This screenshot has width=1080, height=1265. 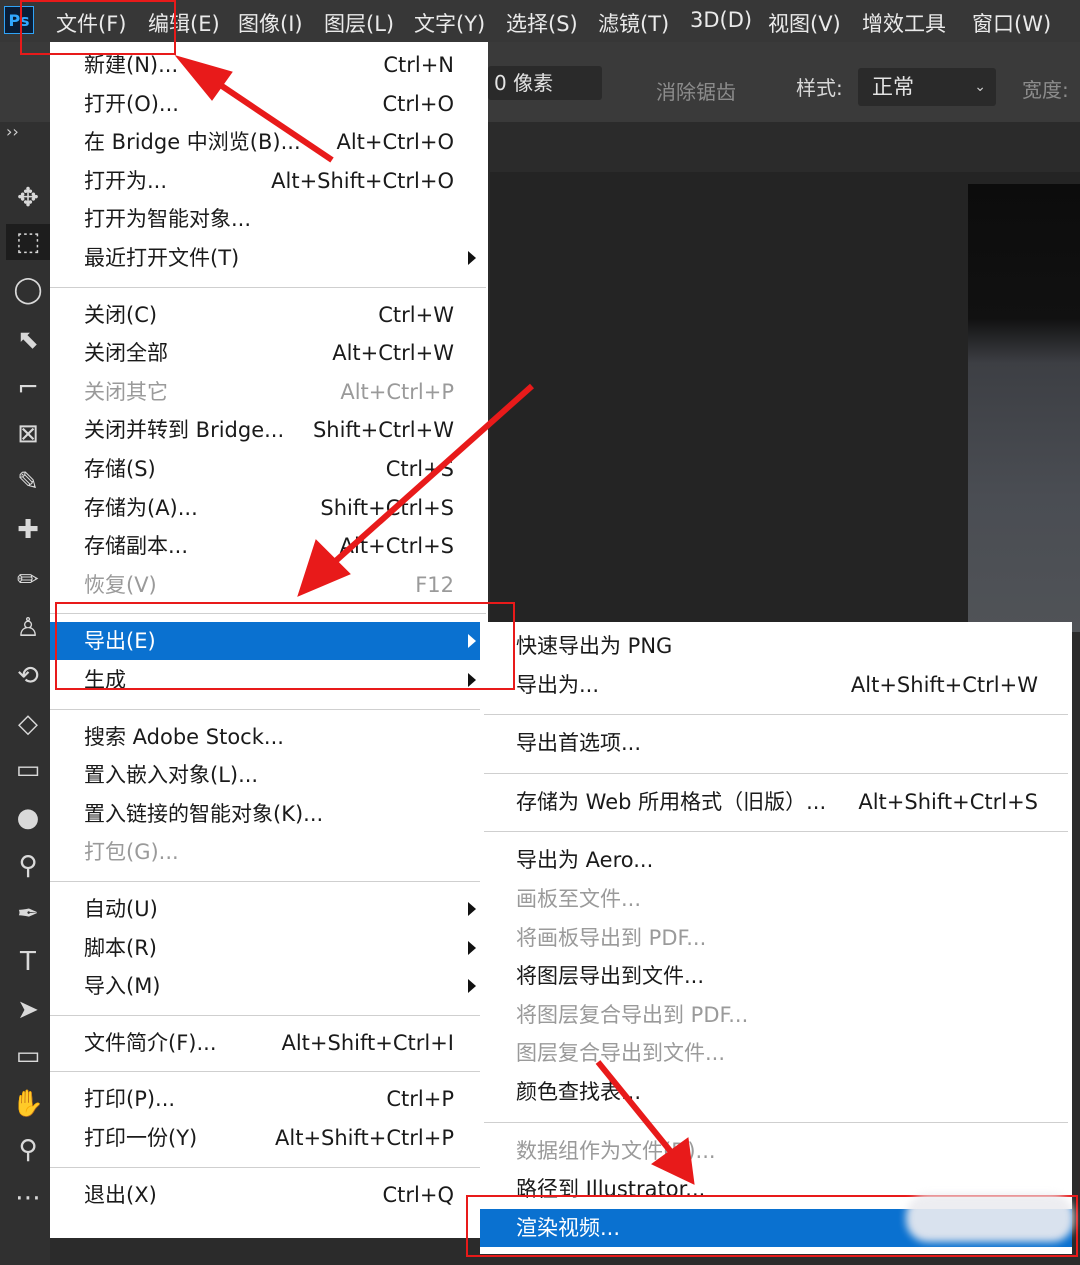 What do you see at coordinates (1011, 23) in the screenshot?
I see `menu-10: 窗口(W)` at bounding box center [1011, 23].